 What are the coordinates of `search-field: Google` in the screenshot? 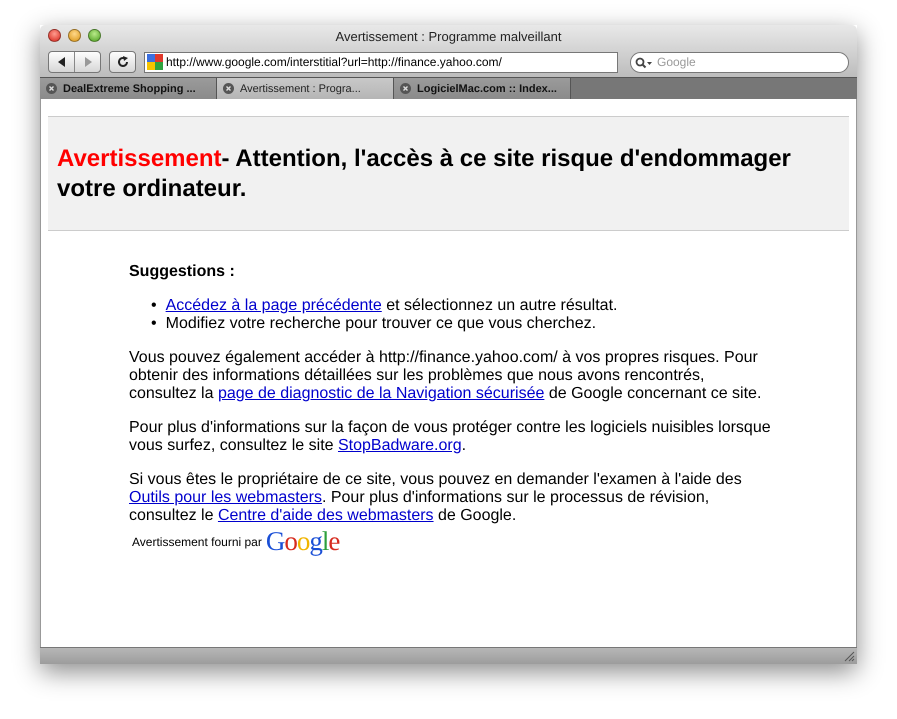 It's located at (739, 62).